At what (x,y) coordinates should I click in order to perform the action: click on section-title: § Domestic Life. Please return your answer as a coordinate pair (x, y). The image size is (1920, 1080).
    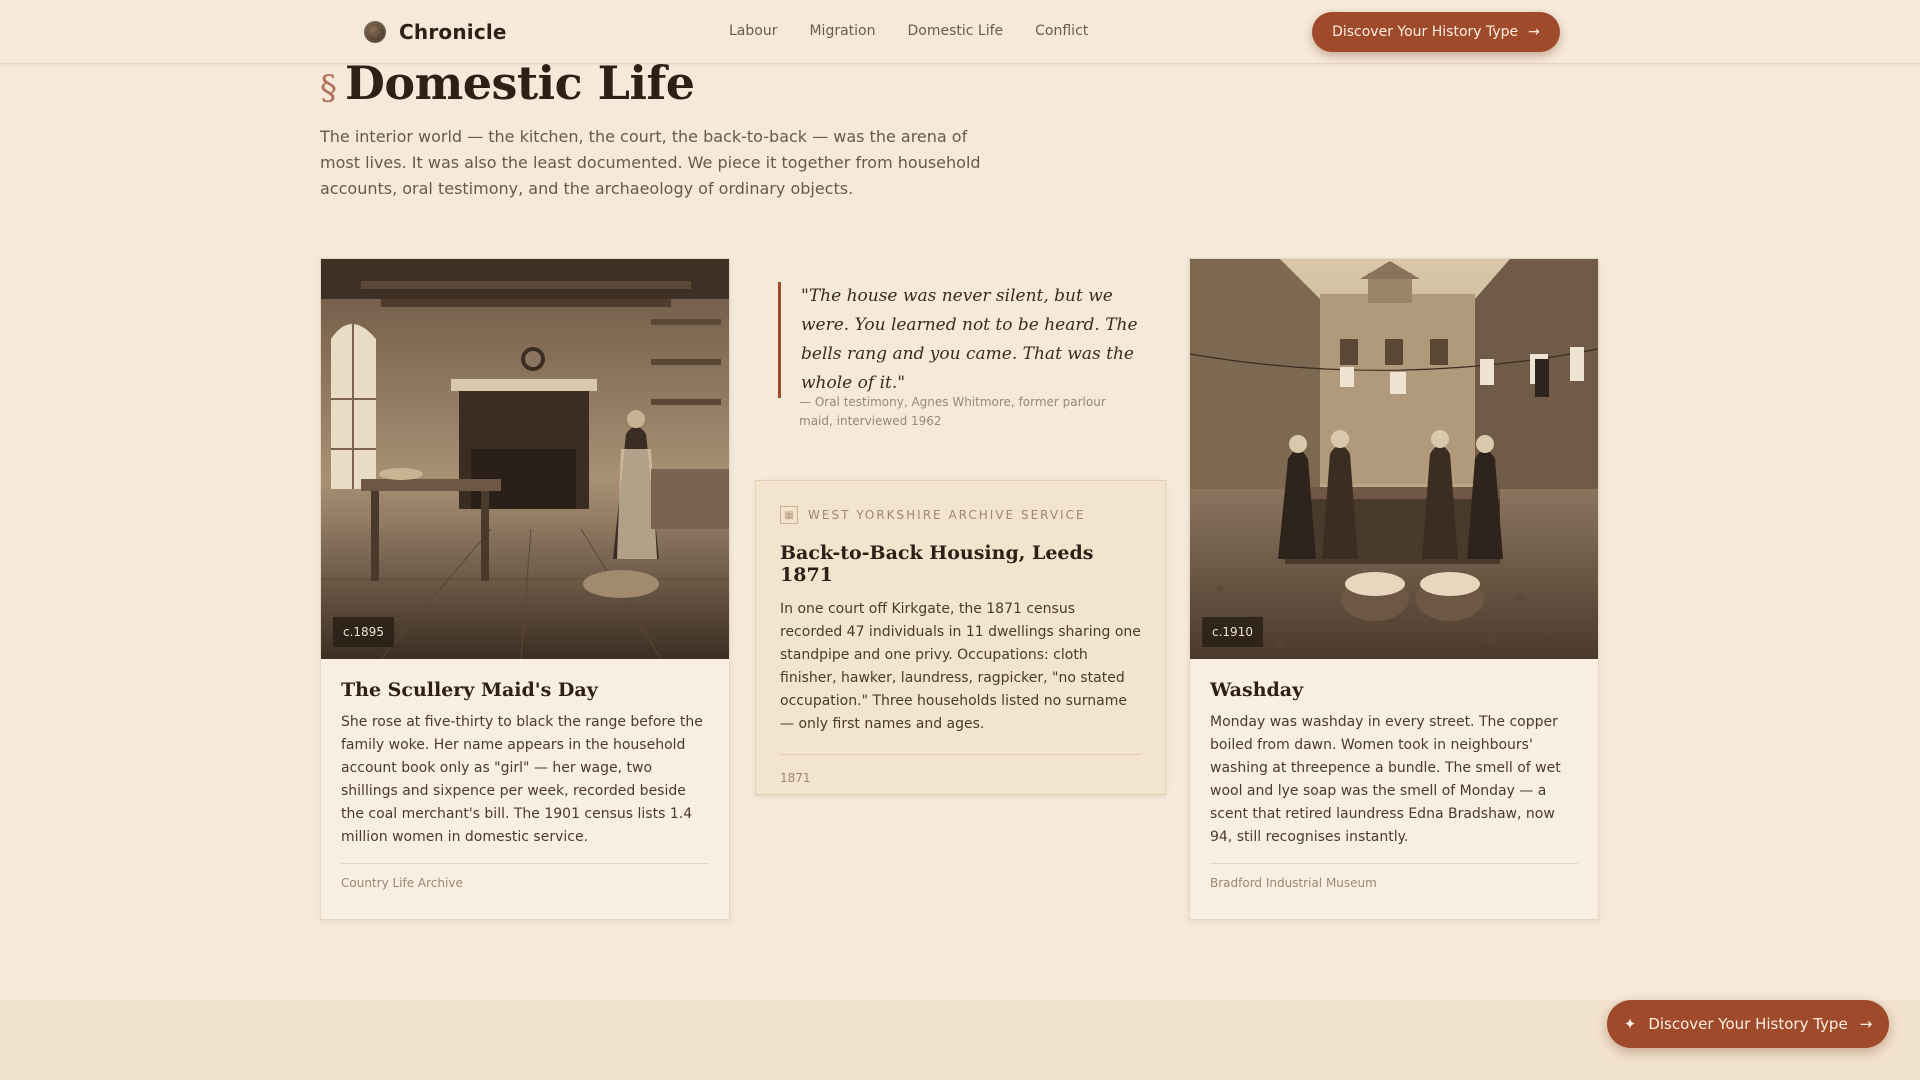
    Looking at the image, I should click on (507, 83).